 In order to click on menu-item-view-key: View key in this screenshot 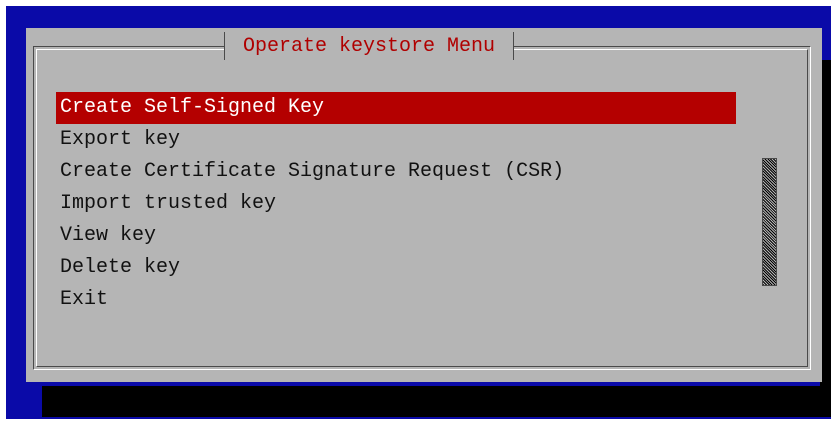, I will do `click(396, 236)`.